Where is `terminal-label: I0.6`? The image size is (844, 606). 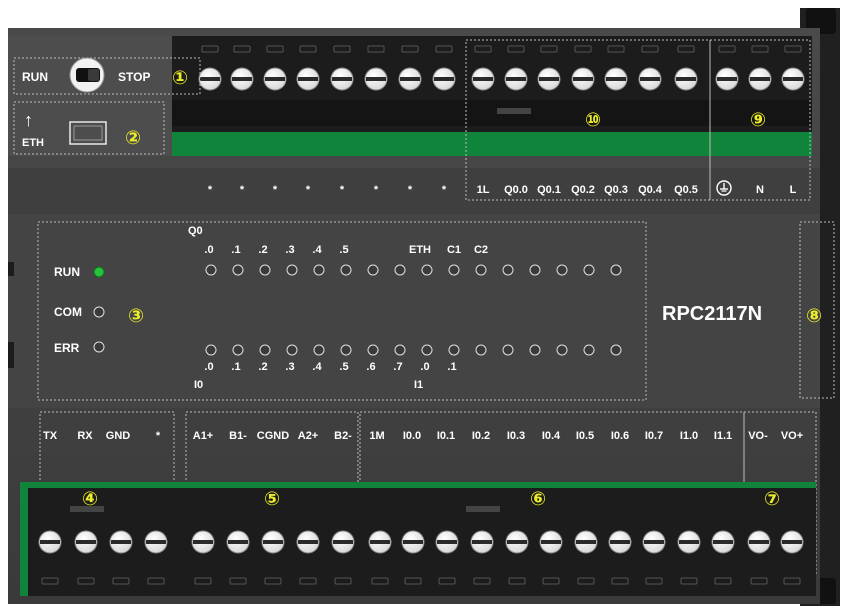
terminal-label: I0.6 is located at coordinates (620, 436).